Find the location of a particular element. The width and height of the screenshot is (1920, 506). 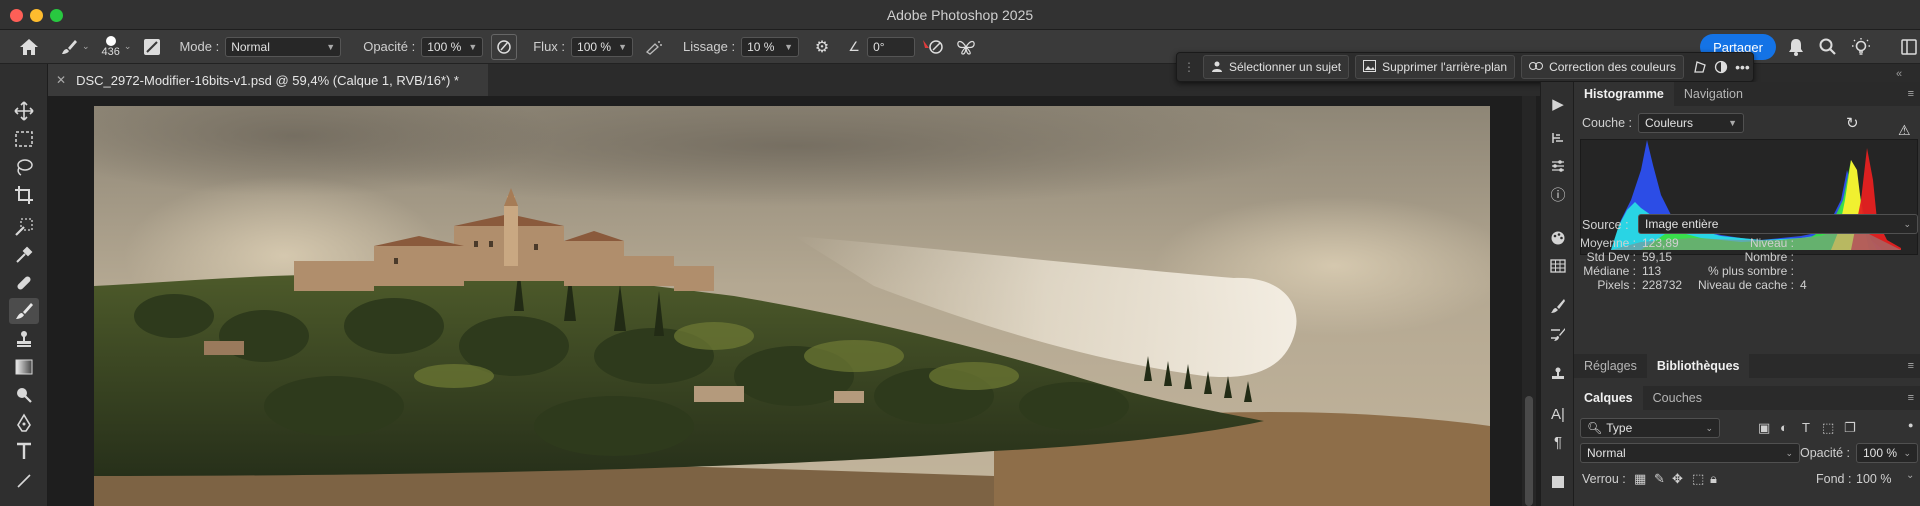

brush-settings-icon is located at coordinates (152, 47).